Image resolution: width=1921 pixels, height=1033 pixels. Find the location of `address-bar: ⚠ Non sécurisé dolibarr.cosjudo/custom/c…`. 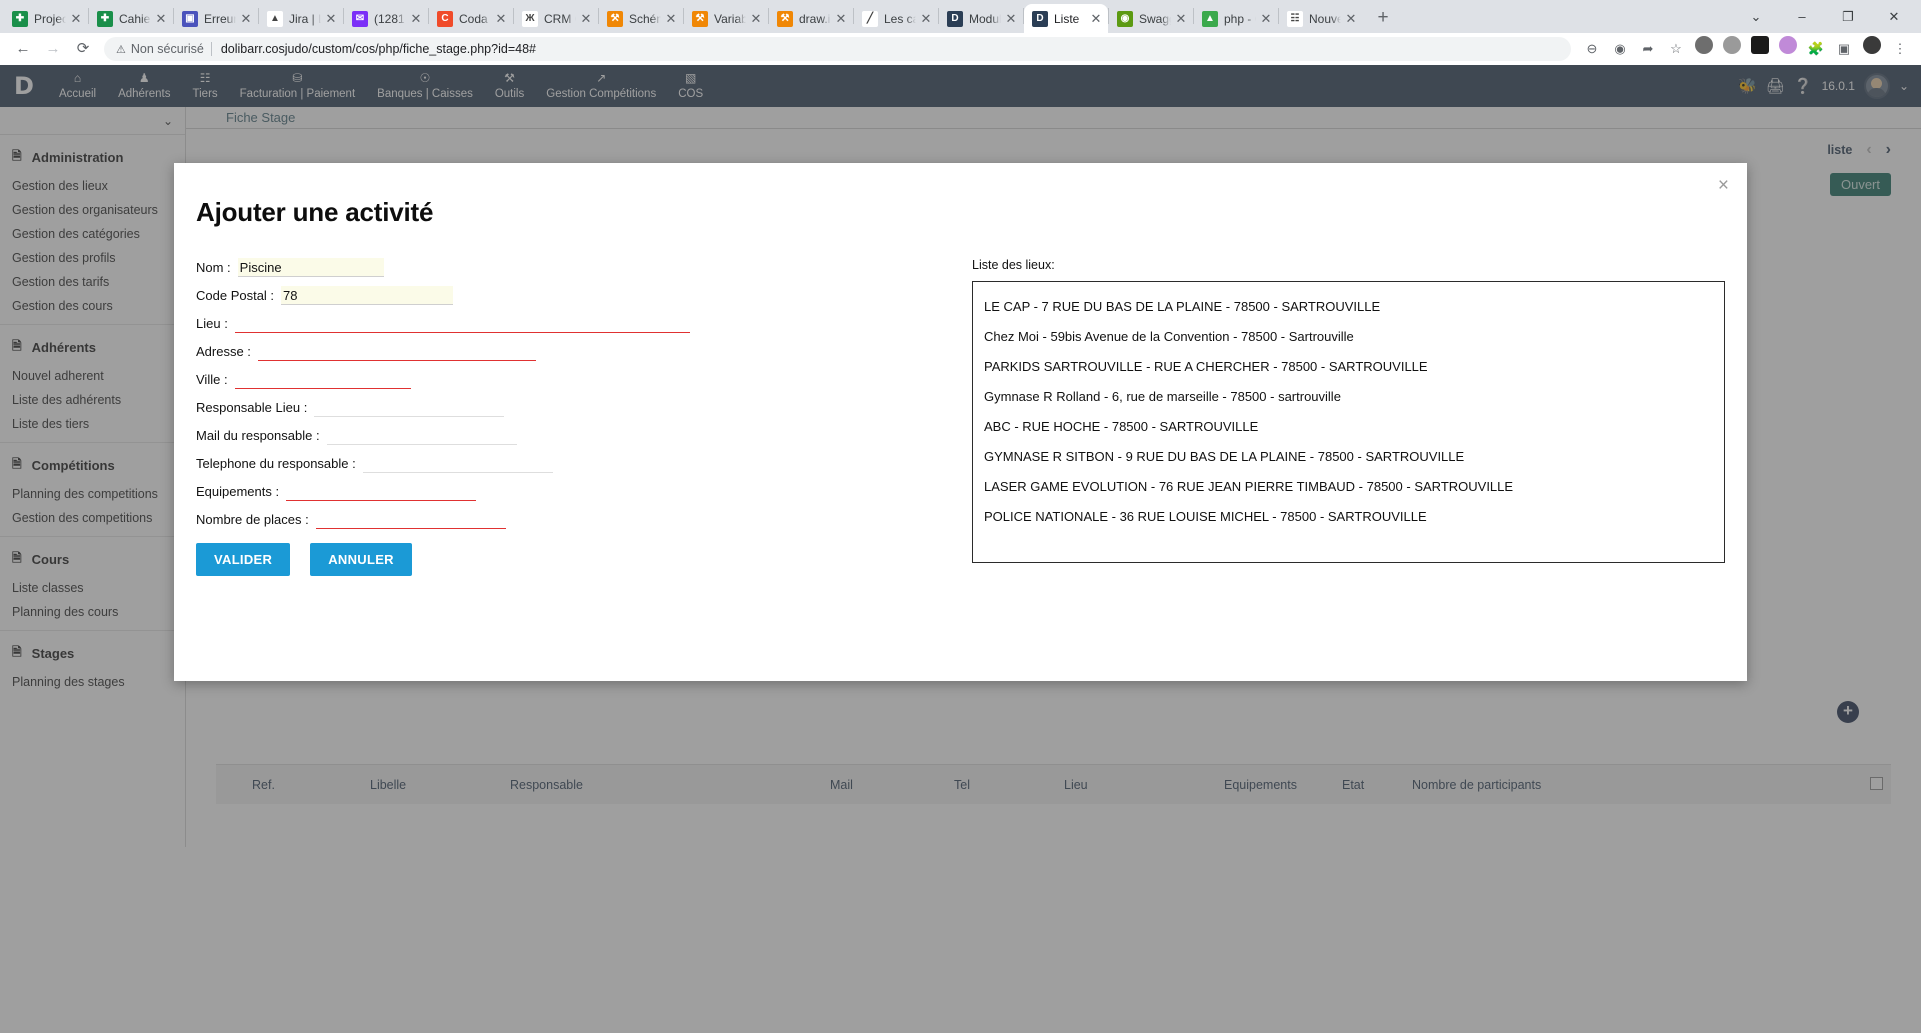

address-bar: ⚠ Non sécurisé dolibarr.cosjudo/custom/c… is located at coordinates (837, 49).